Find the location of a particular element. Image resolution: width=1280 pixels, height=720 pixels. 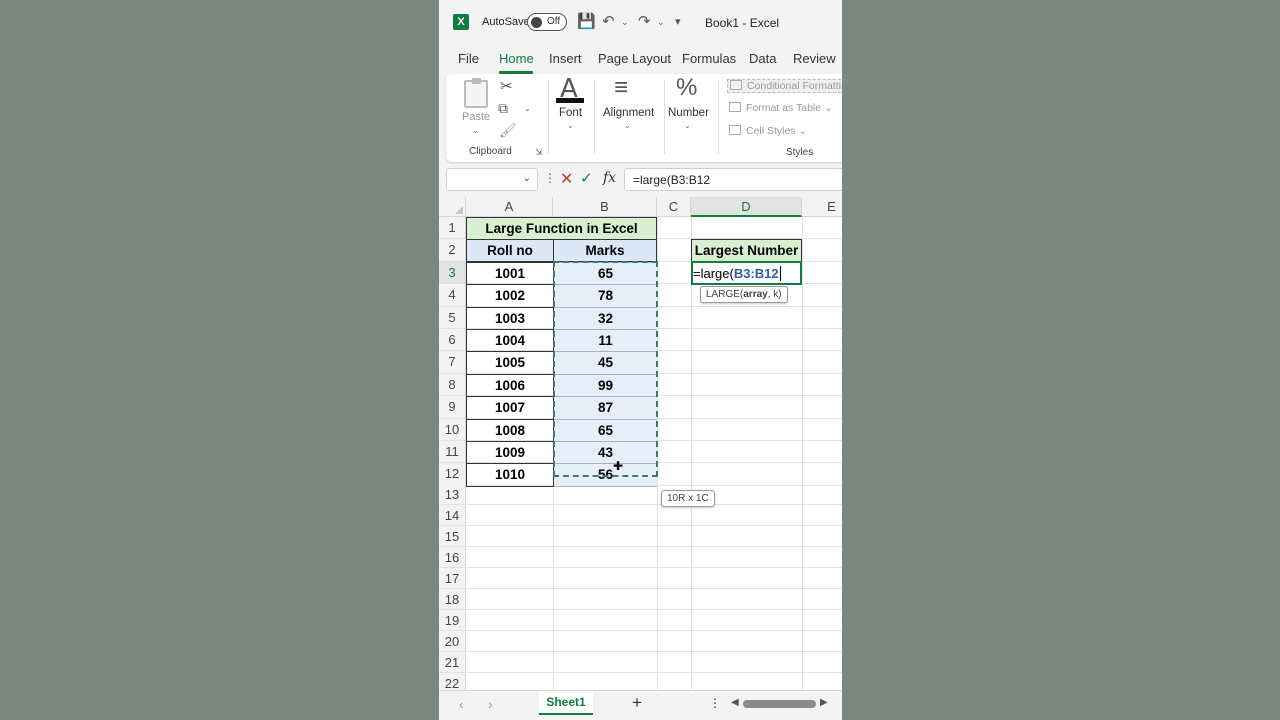

formula-input: =large(B3:B12 is located at coordinates (733, 179).